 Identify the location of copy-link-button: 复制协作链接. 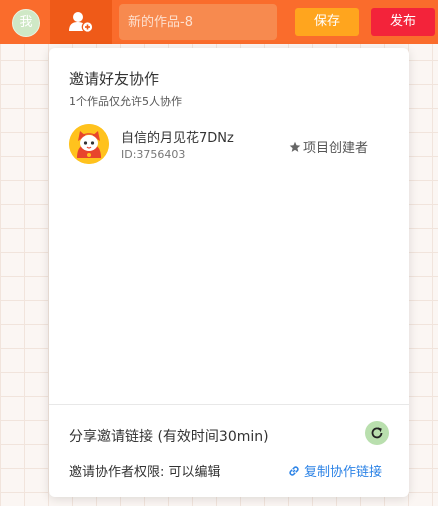
(334, 470).